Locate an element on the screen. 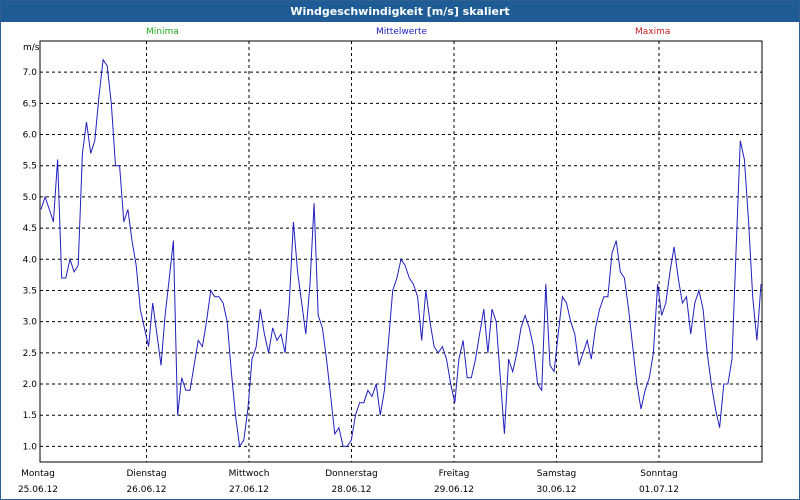 This screenshot has height=500, width=800. y-tick-label: 1.5 is located at coordinates (30, 416).